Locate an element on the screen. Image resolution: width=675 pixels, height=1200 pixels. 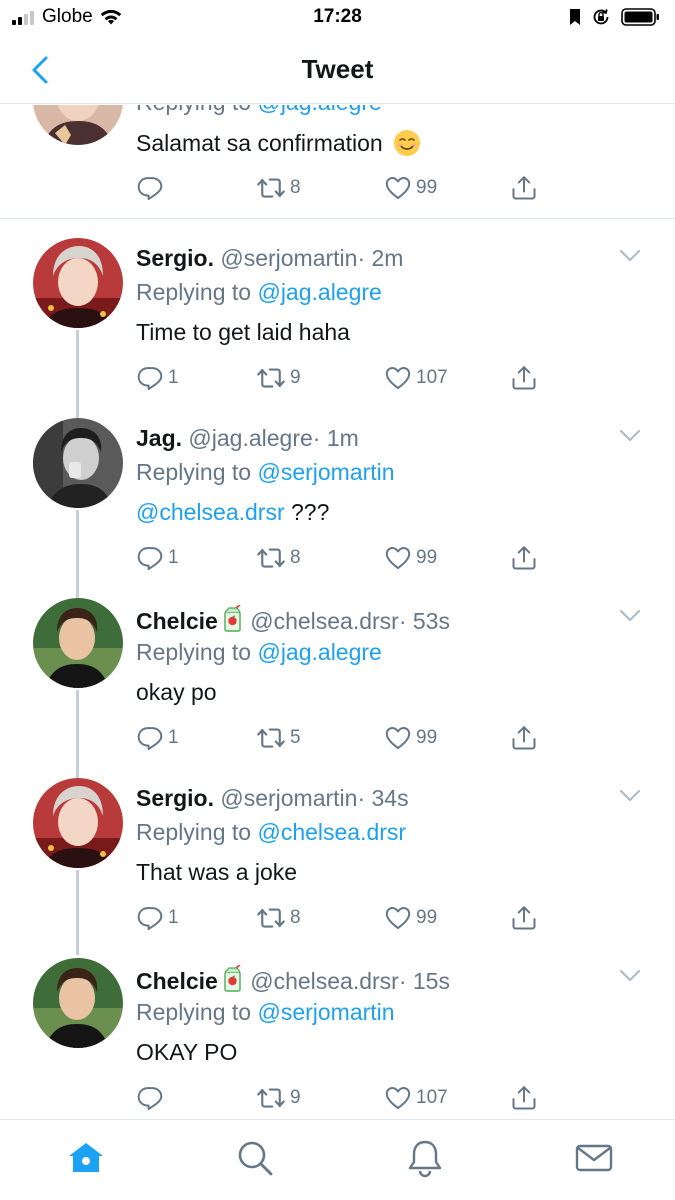
status-bar: Globe 17:28 is located at coordinates (337, 18).